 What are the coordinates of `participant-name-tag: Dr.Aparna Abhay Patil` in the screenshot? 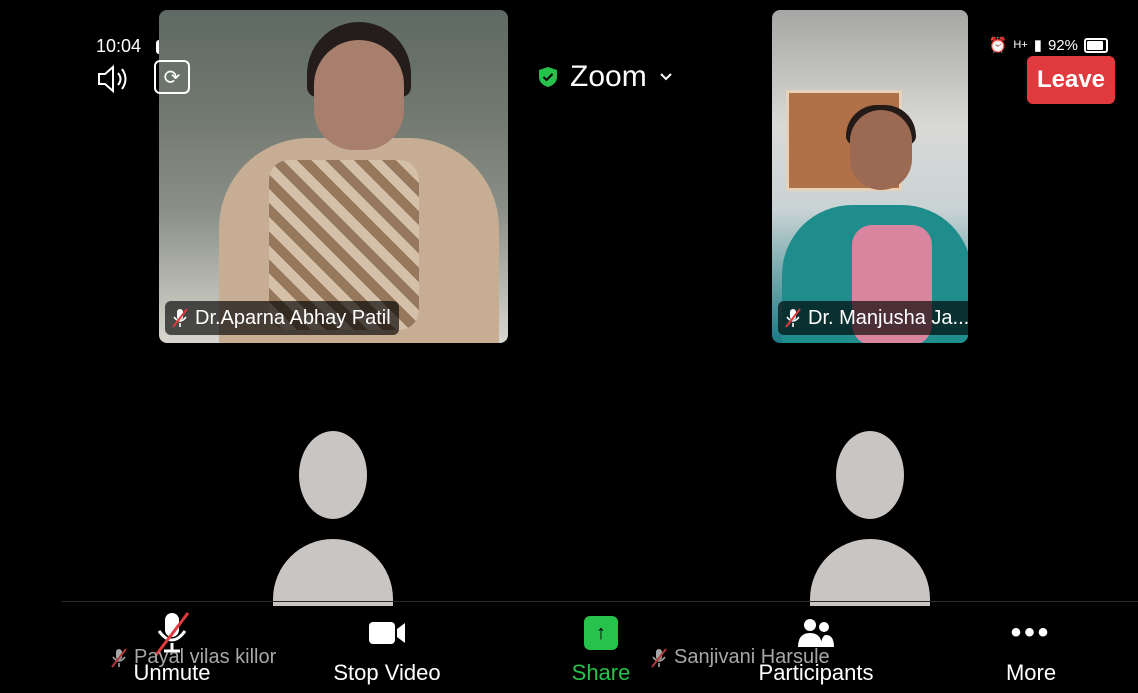 It's located at (282, 318).